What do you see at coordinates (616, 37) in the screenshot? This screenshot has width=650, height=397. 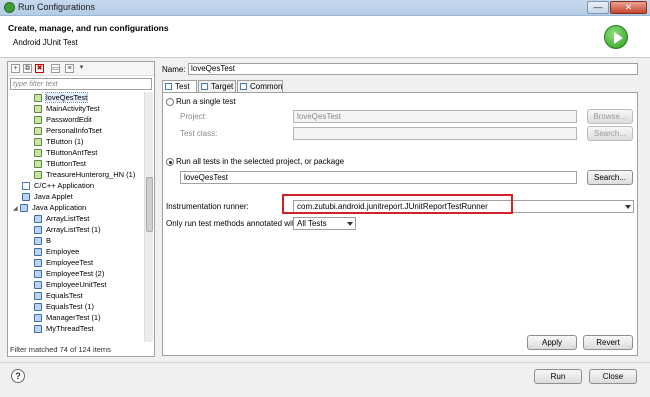 I see `run-badge-icon` at bounding box center [616, 37].